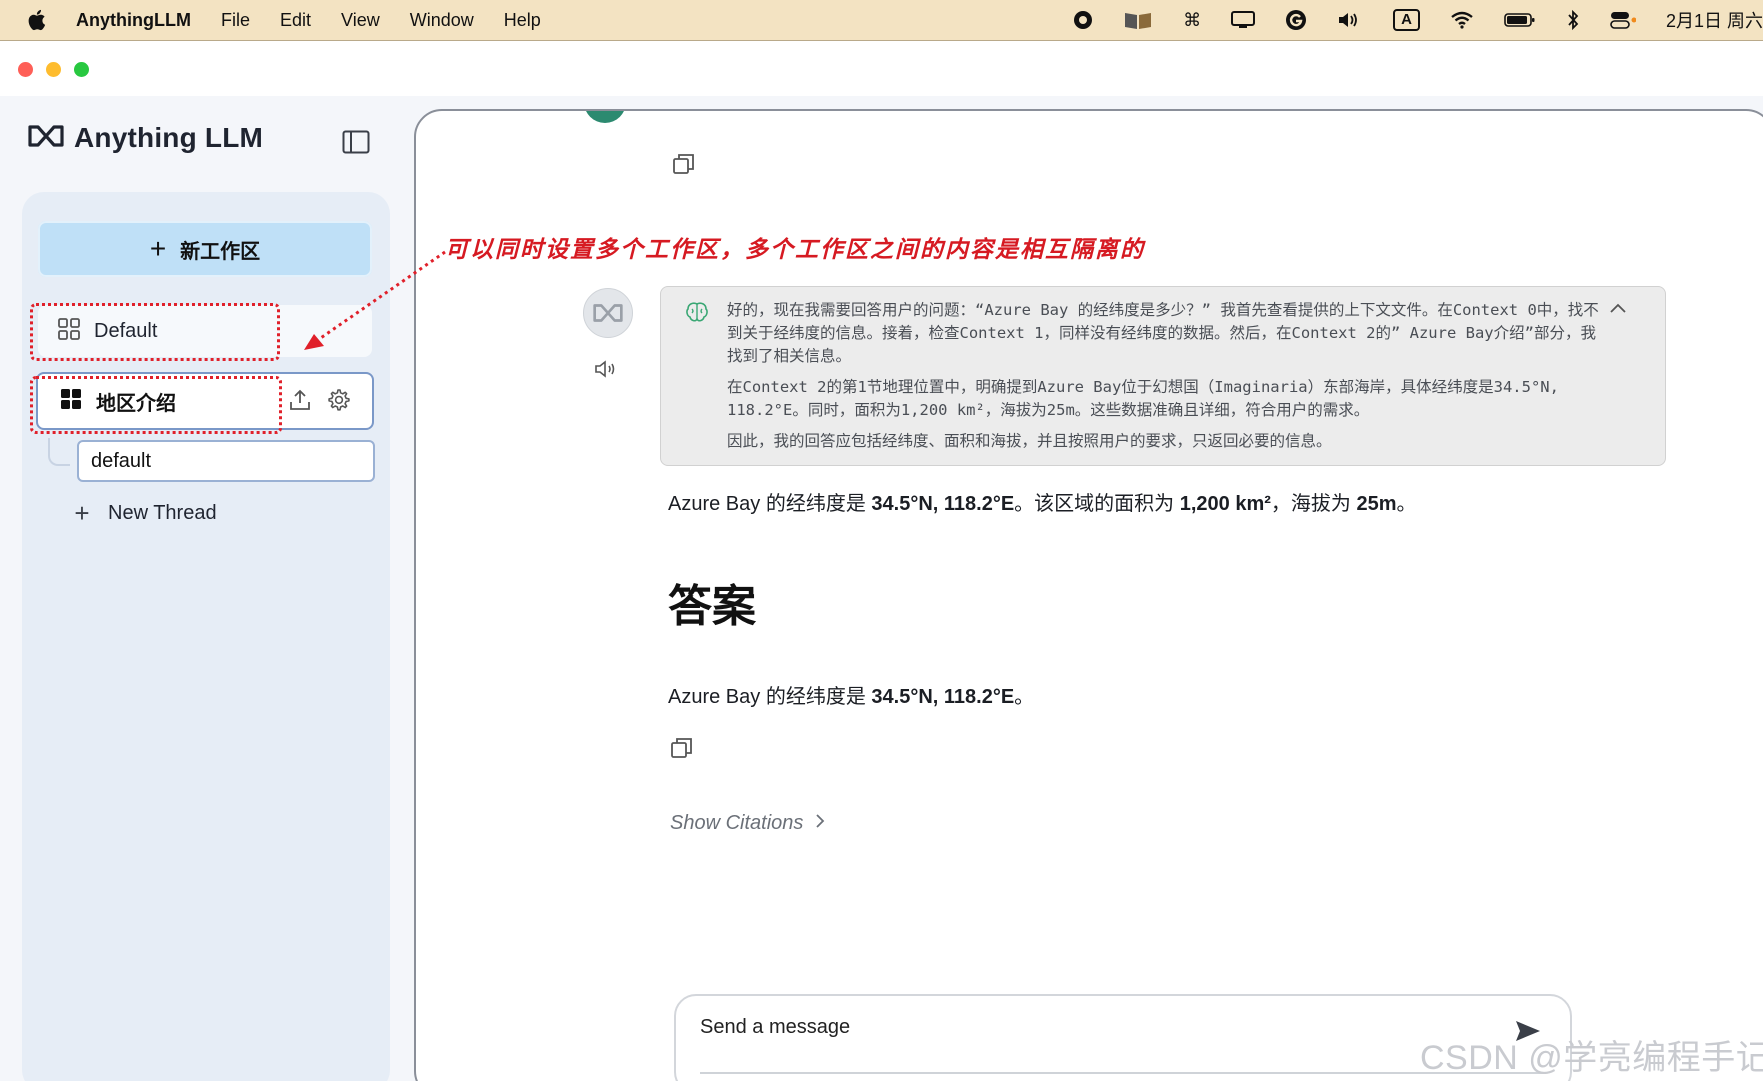  Describe the element at coordinates (1350, 20) in the screenshot. I see `volume-icon` at that location.